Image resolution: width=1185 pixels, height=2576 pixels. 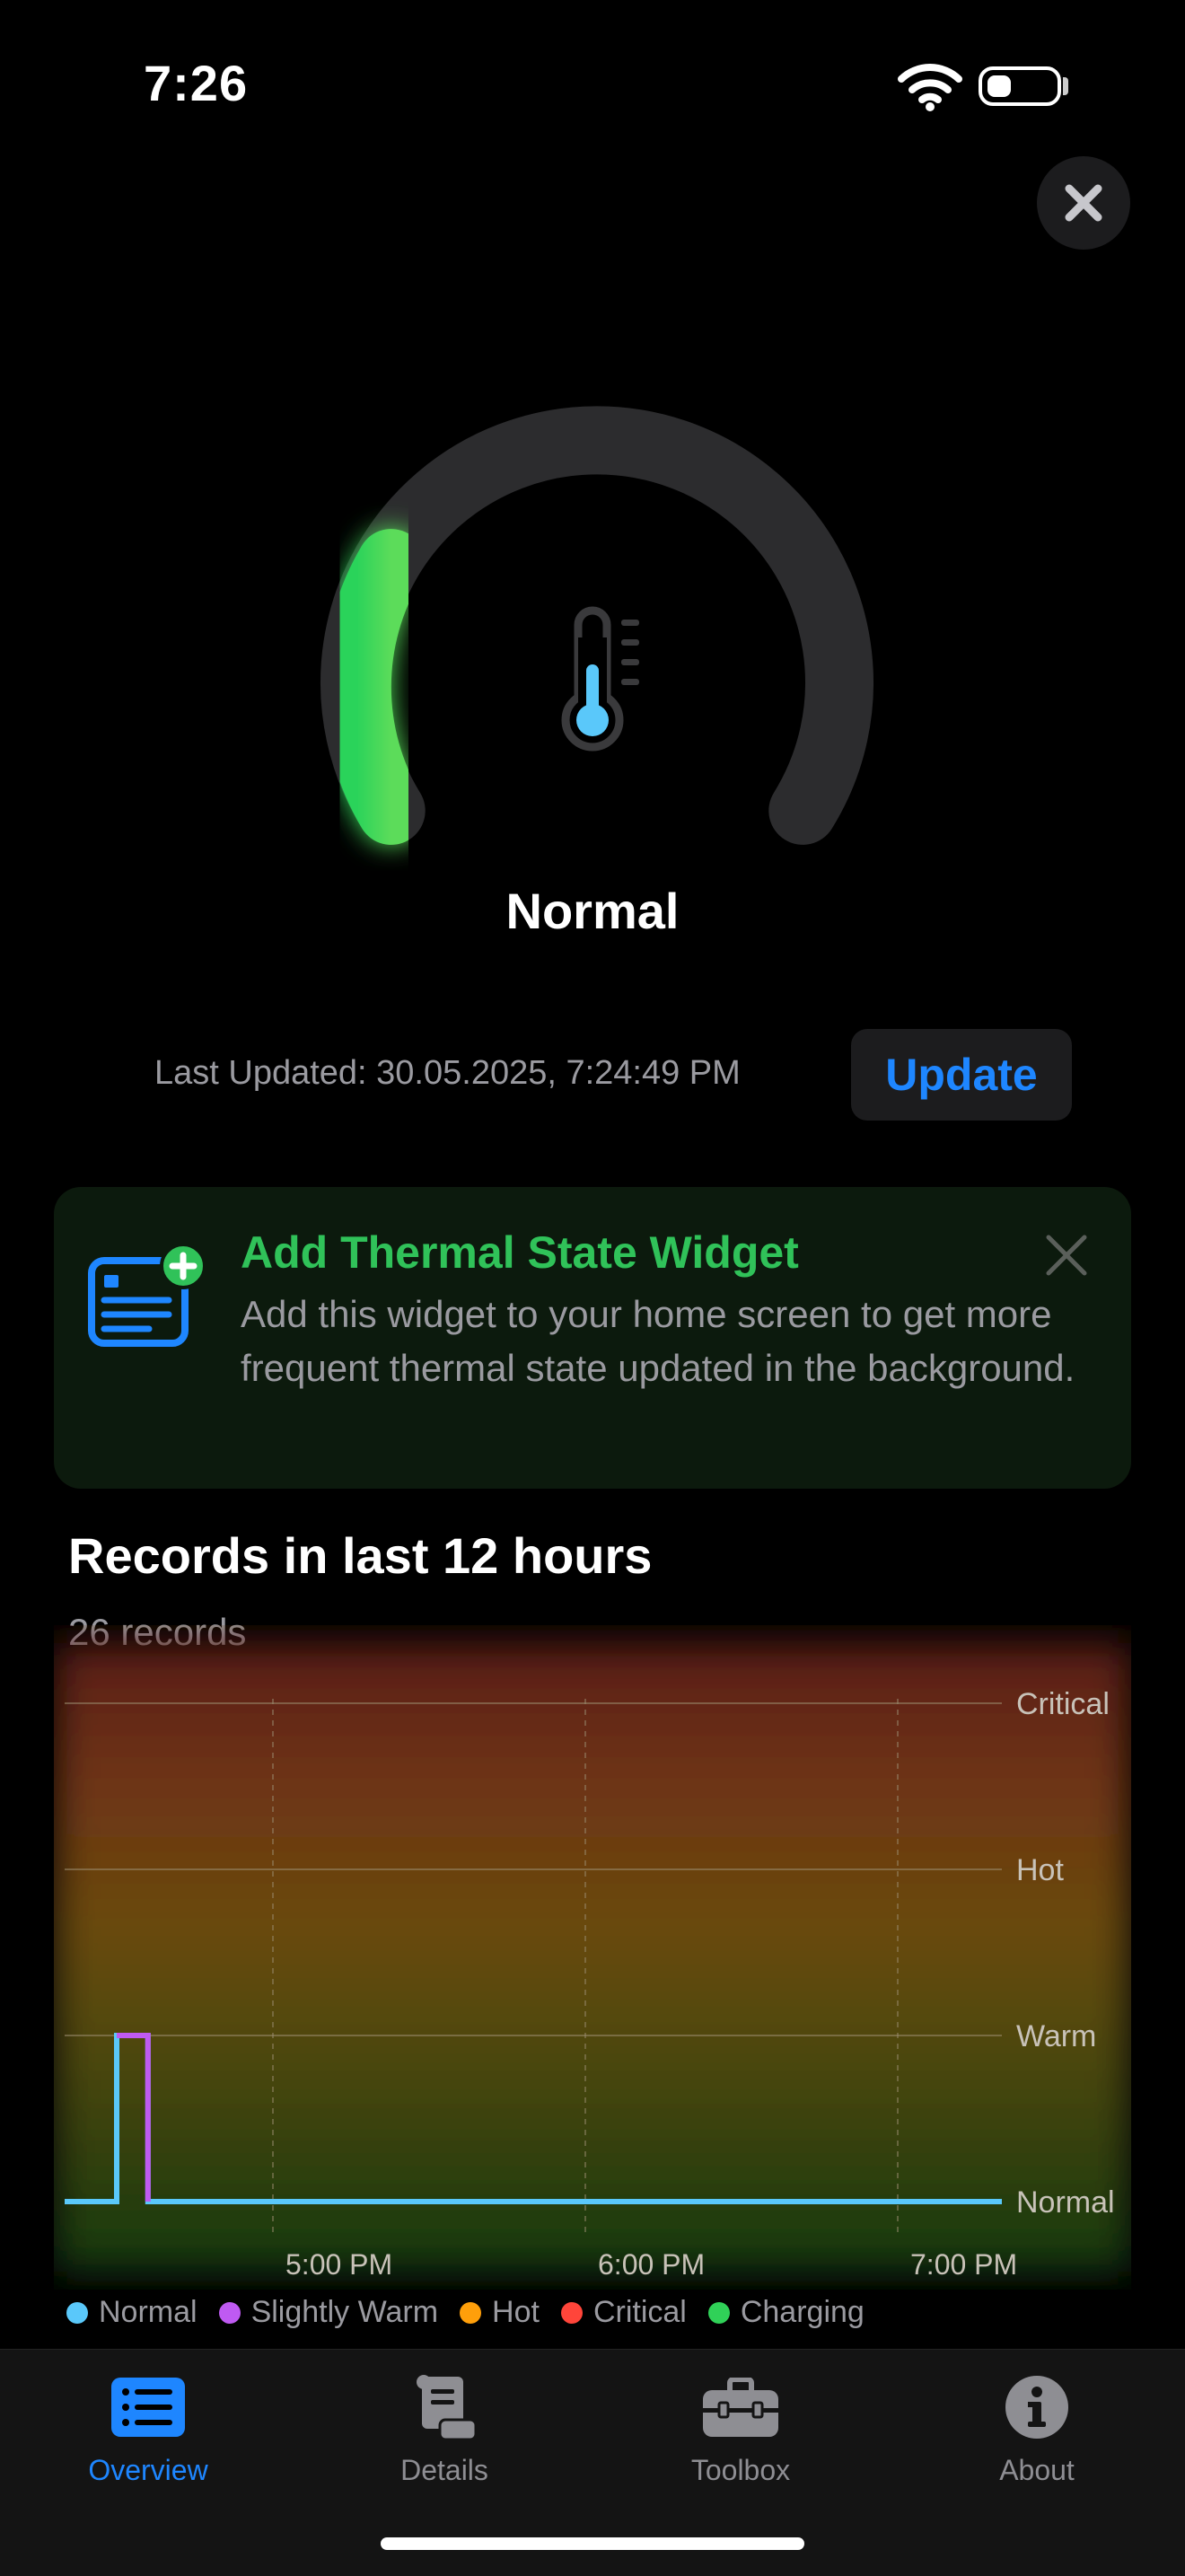 I want to click on battery-icon, so click(x=1020, y=86).